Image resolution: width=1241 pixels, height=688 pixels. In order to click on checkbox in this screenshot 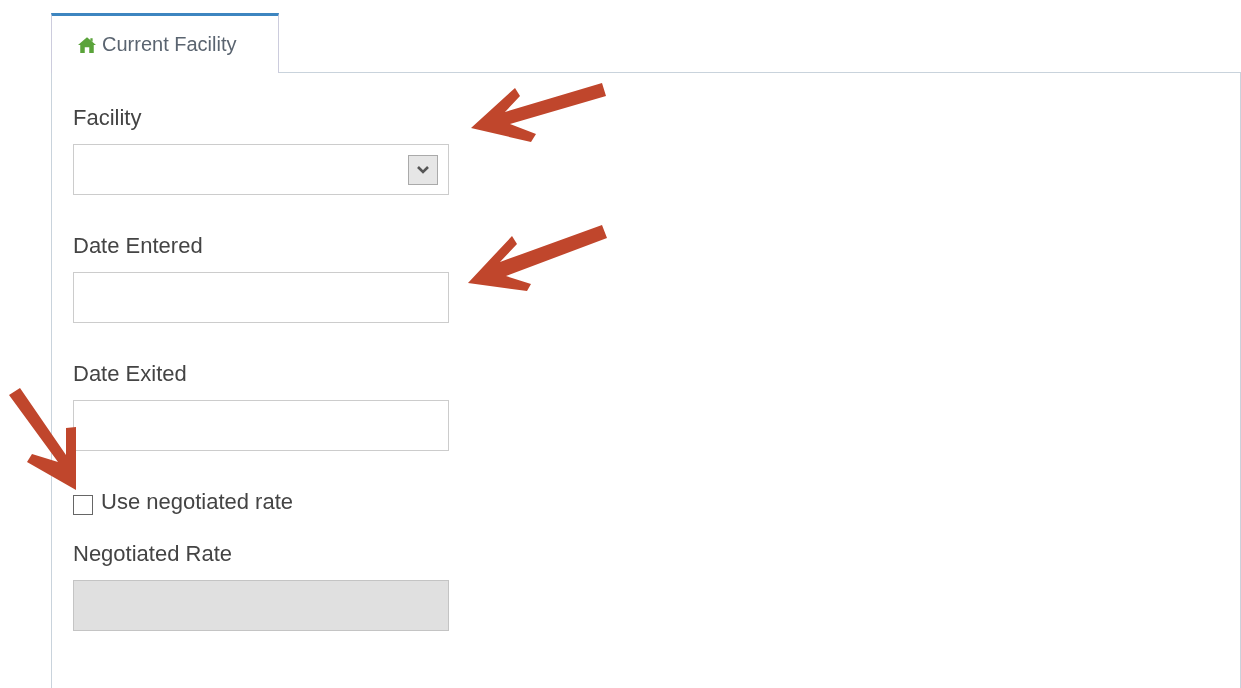, I will do `click(83, 505)`.